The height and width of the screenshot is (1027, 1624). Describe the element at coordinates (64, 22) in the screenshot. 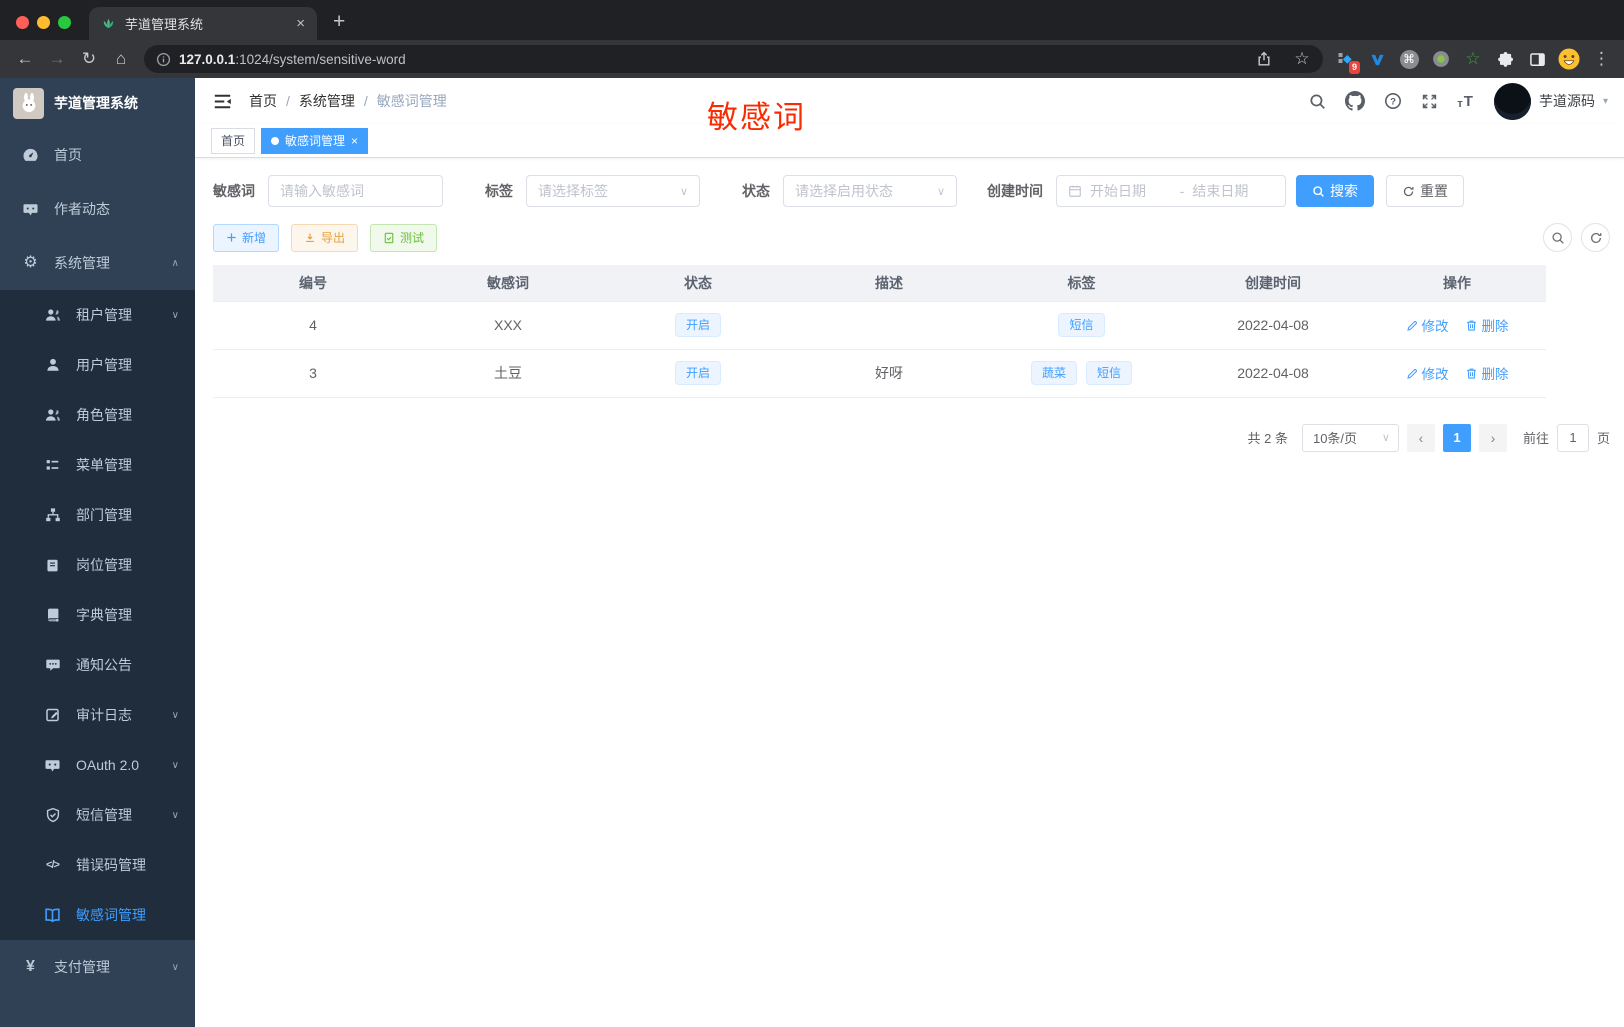

I see `zoom-window-button` at that location.